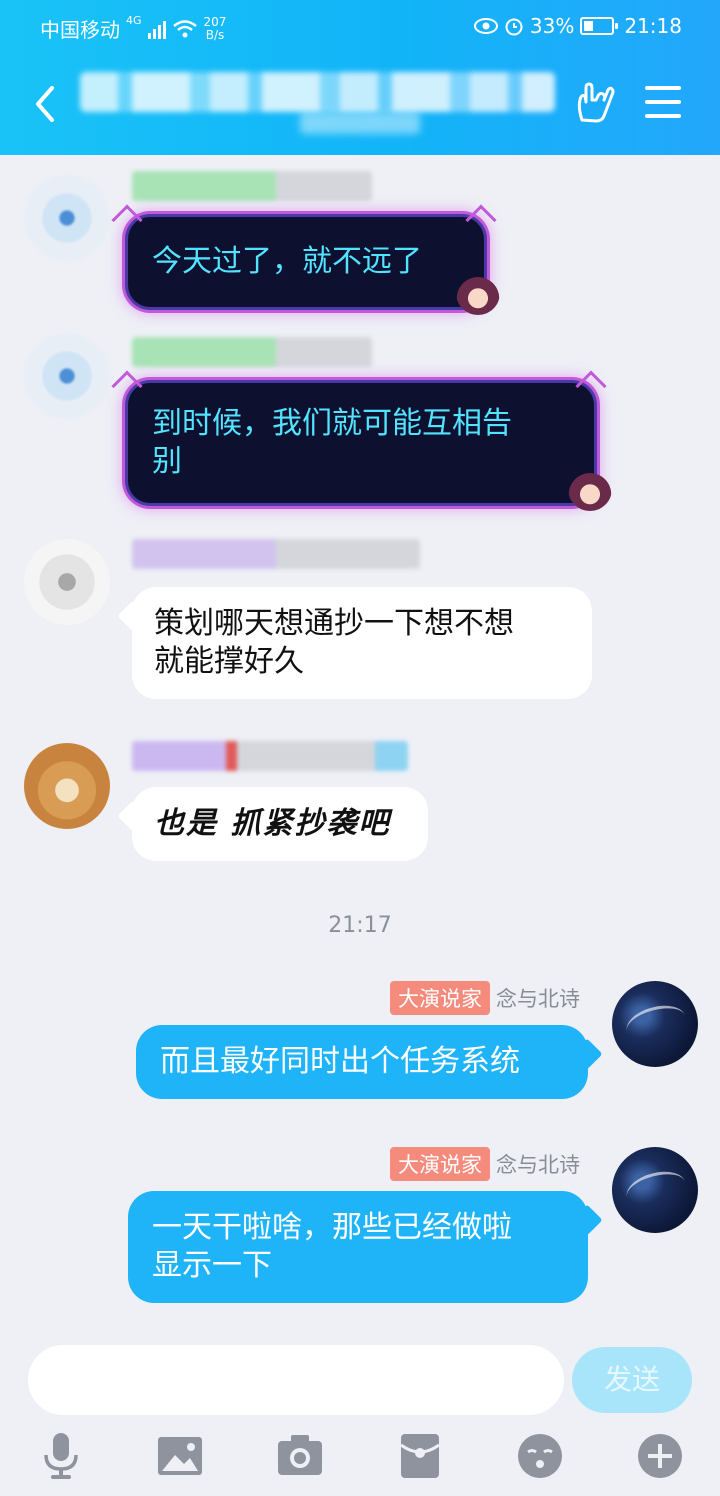 The height and width of the screenshot is (1496, 720). I want to click on carrier-name: 中国移动, so click(80, 30).